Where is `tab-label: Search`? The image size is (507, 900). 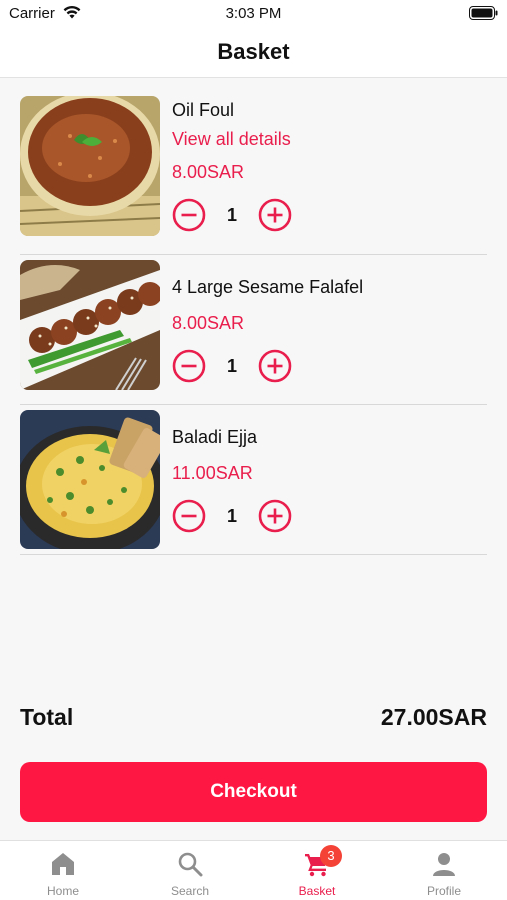 tab-label: Search is located at coordinates (190, 891).